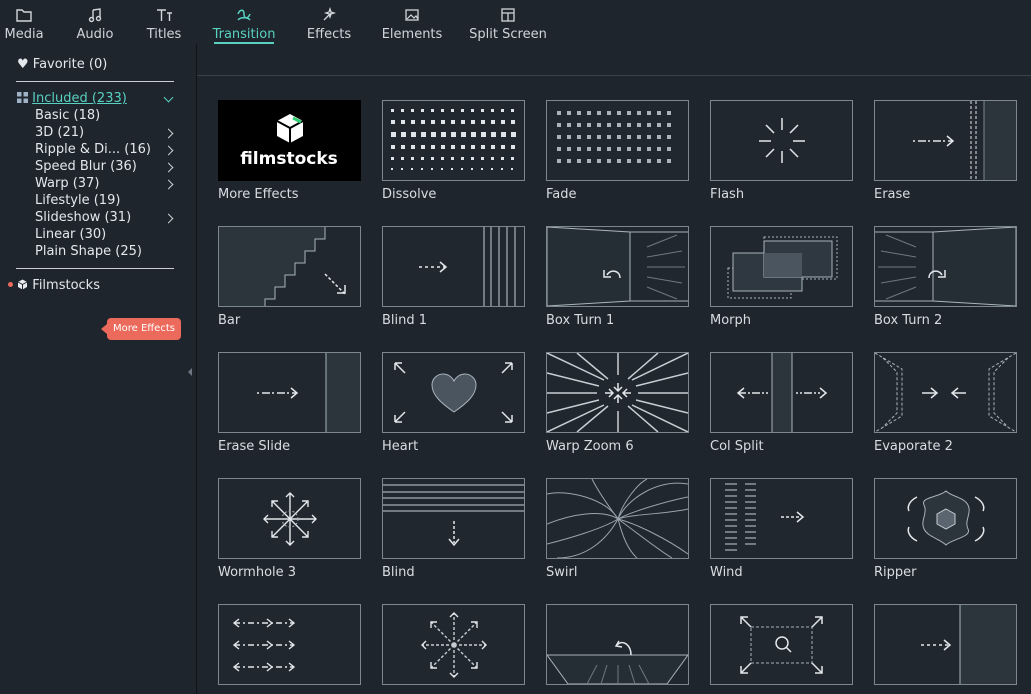 This screenshot has height=694, width=1031. Describe the element at coordinates (945, 151) in the screenshot. I see `transition-tile: Erase` at that location.